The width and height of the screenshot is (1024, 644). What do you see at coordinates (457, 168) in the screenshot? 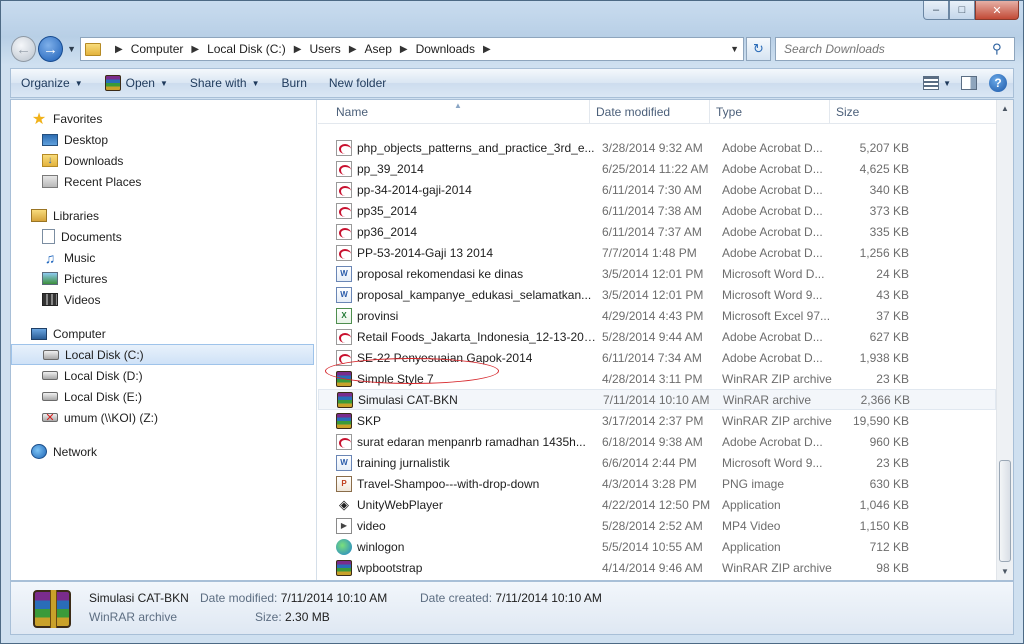
I see `file-name-cell: pp_39_2014` at bounding box center [457, 168].